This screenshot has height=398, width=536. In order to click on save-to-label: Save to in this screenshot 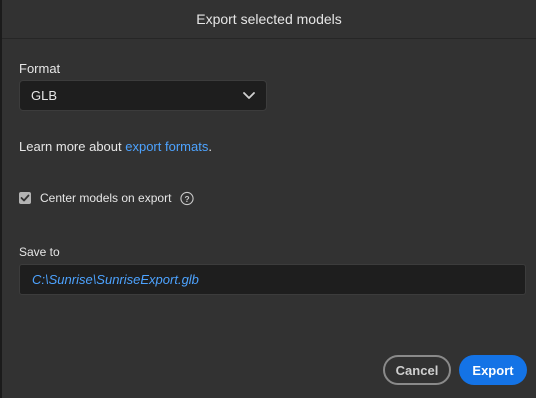, I will do `click(39, 252)`.